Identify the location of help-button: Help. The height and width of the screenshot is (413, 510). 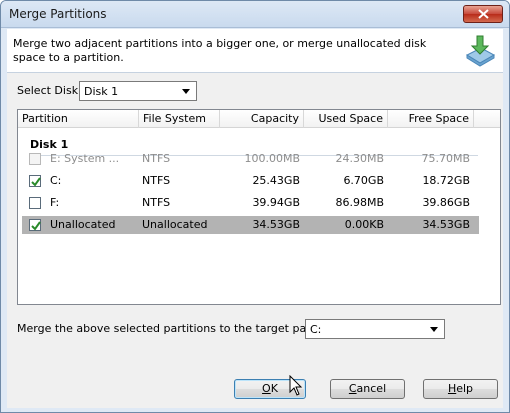
(460, 389).